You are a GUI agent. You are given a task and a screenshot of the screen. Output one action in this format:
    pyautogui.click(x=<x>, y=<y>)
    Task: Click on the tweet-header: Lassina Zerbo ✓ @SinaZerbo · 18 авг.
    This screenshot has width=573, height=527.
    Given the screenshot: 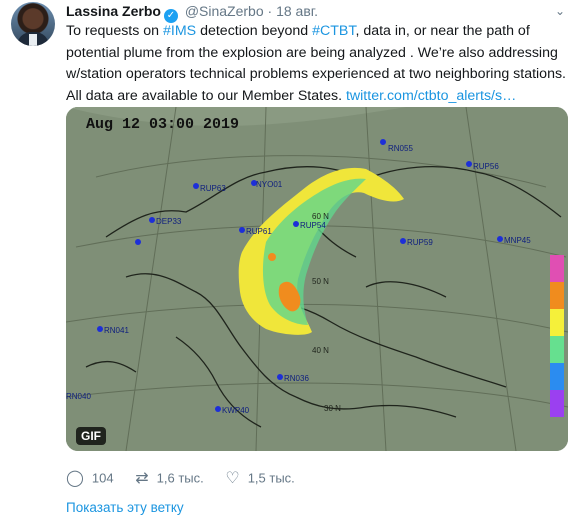 What is the action you would take?
    pyautogui.click(x=192, y=12)
    